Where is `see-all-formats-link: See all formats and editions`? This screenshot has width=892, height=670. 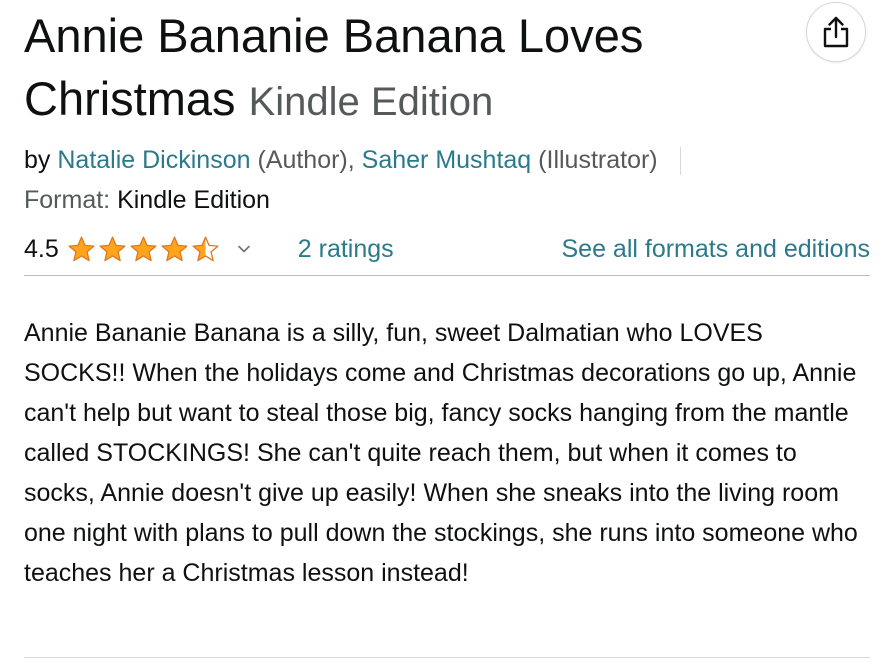
see-all-formats-link: See all formats and editions is located at coordinates (715, 249).